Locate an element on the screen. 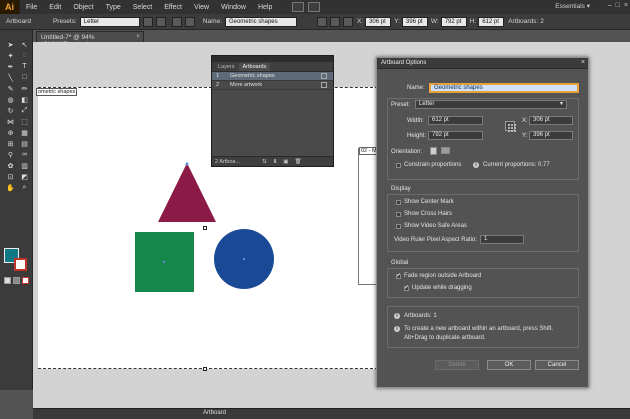  artboard-row-name: More artwork is located at coordinates (246, 85).